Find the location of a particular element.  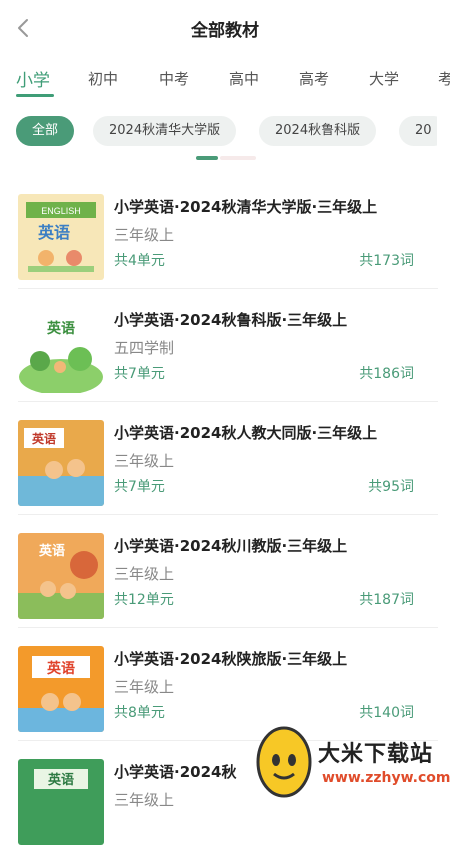

unit-count: 共4单元 is located at coordinates (139, 261).